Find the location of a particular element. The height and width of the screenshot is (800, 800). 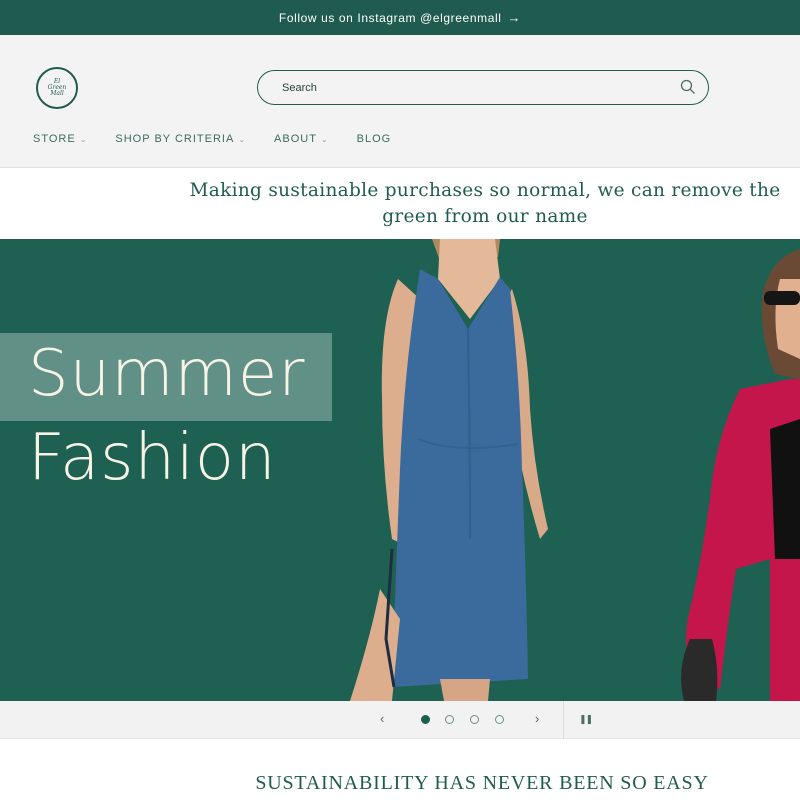

nav-item-label: BLOG is located at coordinates (374, 139).